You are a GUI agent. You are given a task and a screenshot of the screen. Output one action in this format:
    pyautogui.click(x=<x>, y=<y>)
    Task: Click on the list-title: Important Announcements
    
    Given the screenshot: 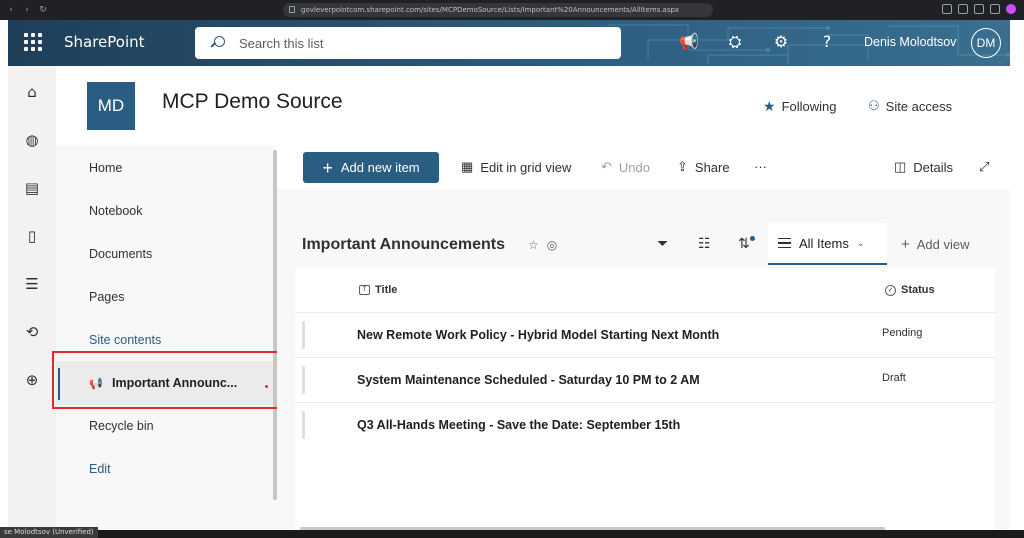 What is the action you would take?
    pyautogui.click(x=403, y=245)
    